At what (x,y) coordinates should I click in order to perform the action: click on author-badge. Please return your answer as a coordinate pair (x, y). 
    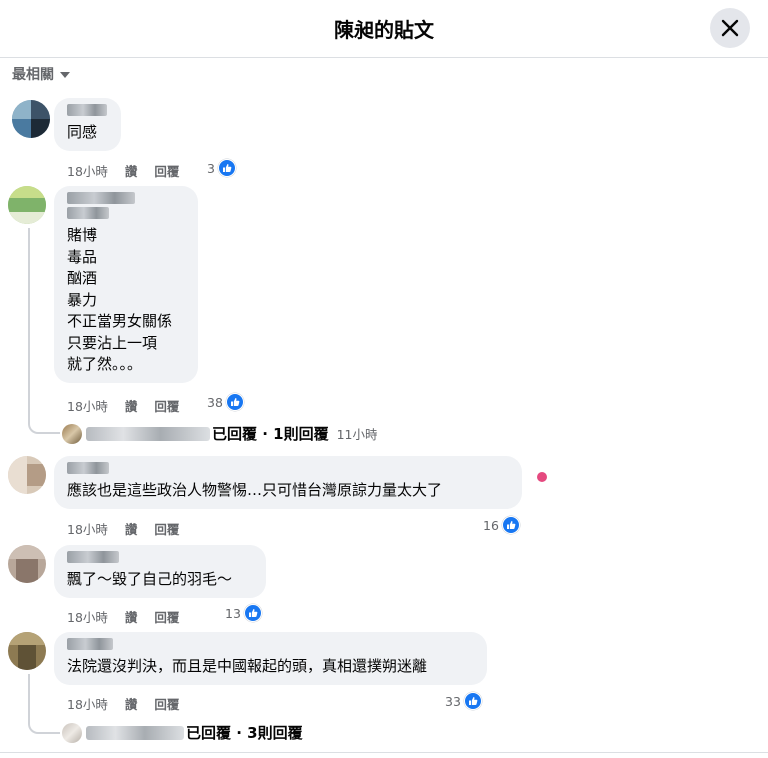
    Looking at the image, I should click on (88, 213).